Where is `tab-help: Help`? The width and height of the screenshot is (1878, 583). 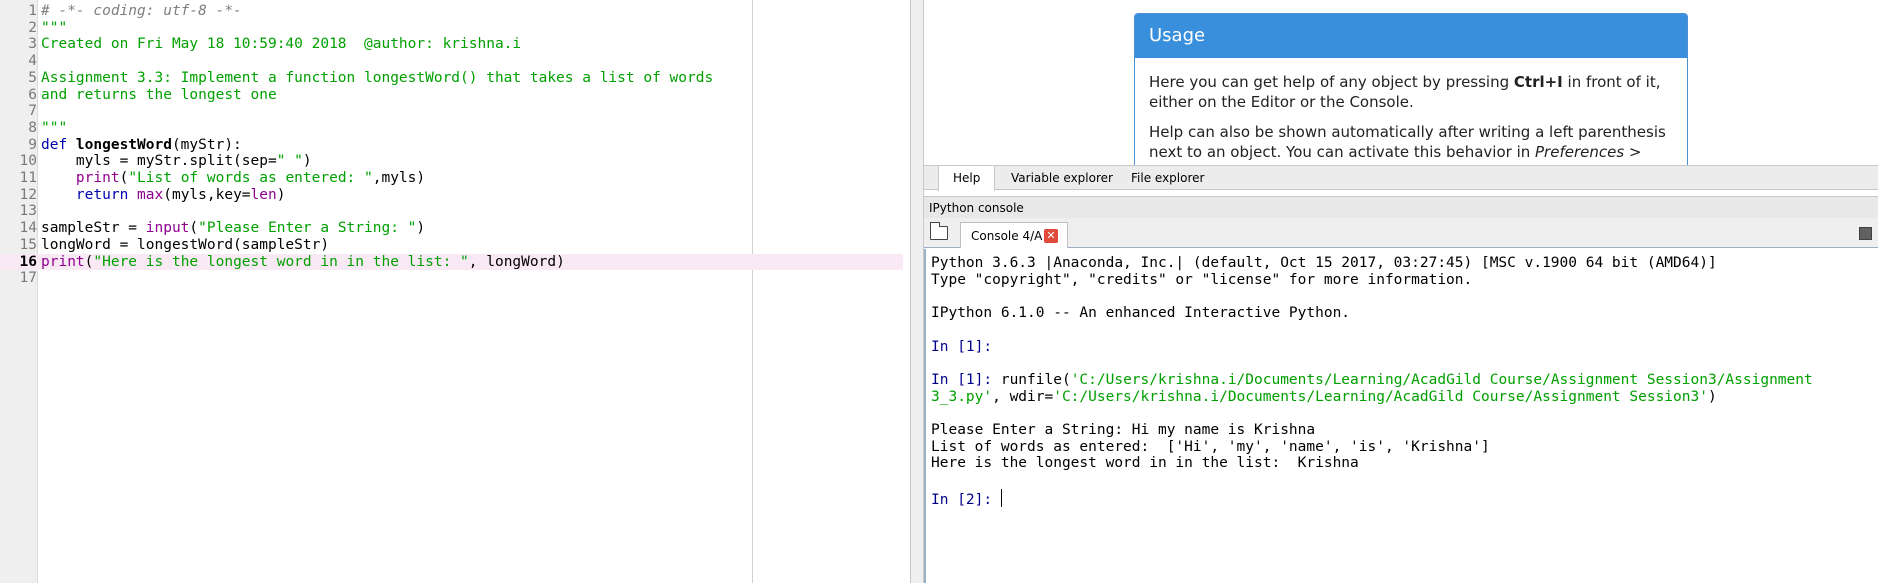
tab-help: Help is located at coordinates (967, 178).